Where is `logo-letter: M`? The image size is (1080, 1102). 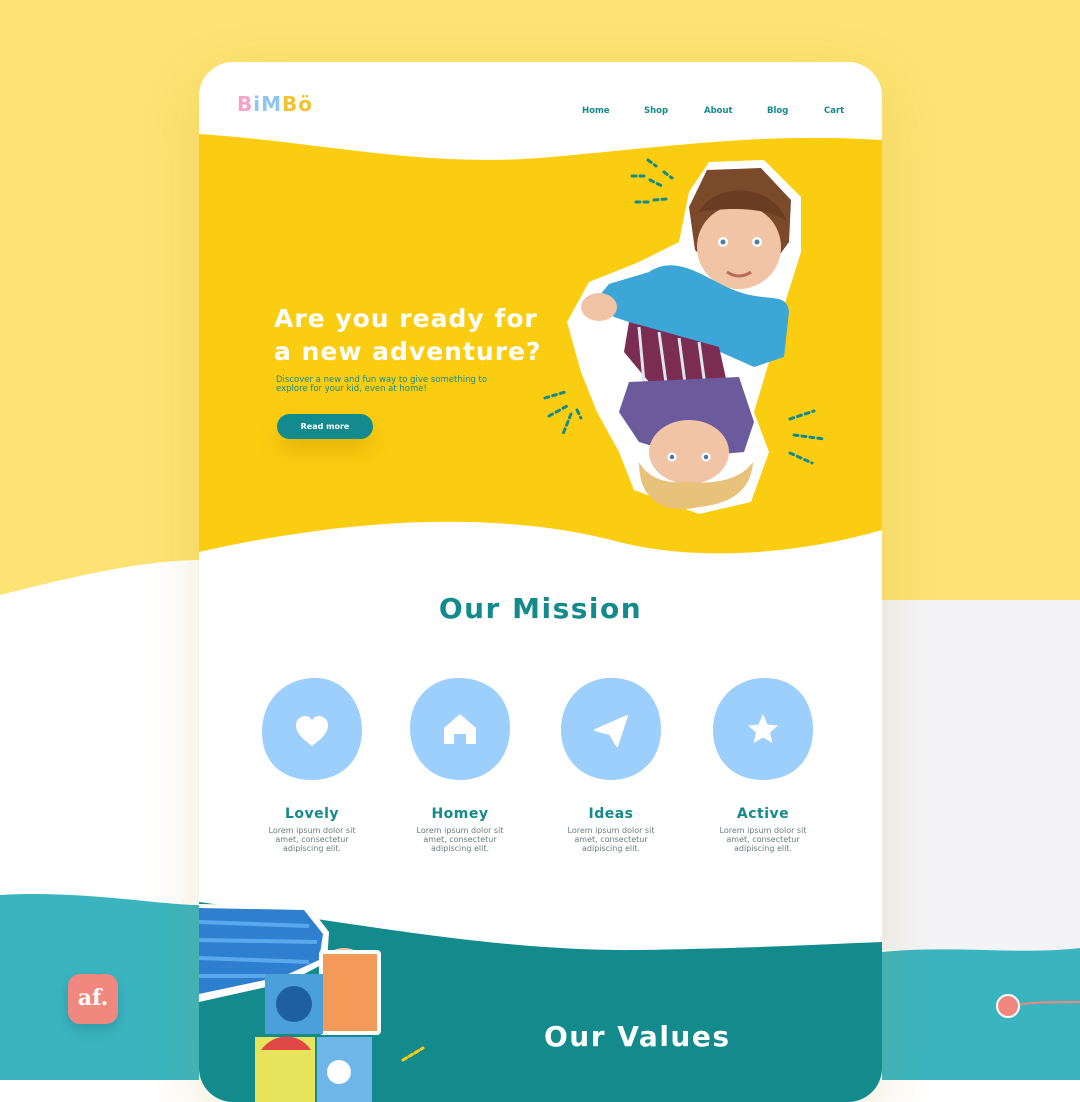
logo-letter: M is located at coordinates (272, 104).